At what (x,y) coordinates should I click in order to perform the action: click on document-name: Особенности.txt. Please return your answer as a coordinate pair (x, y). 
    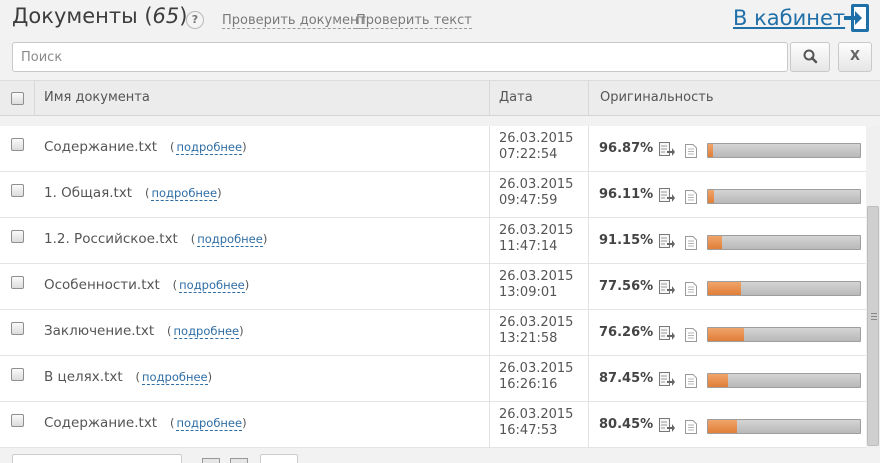
    Looking at the image, I should click on (102, 285).